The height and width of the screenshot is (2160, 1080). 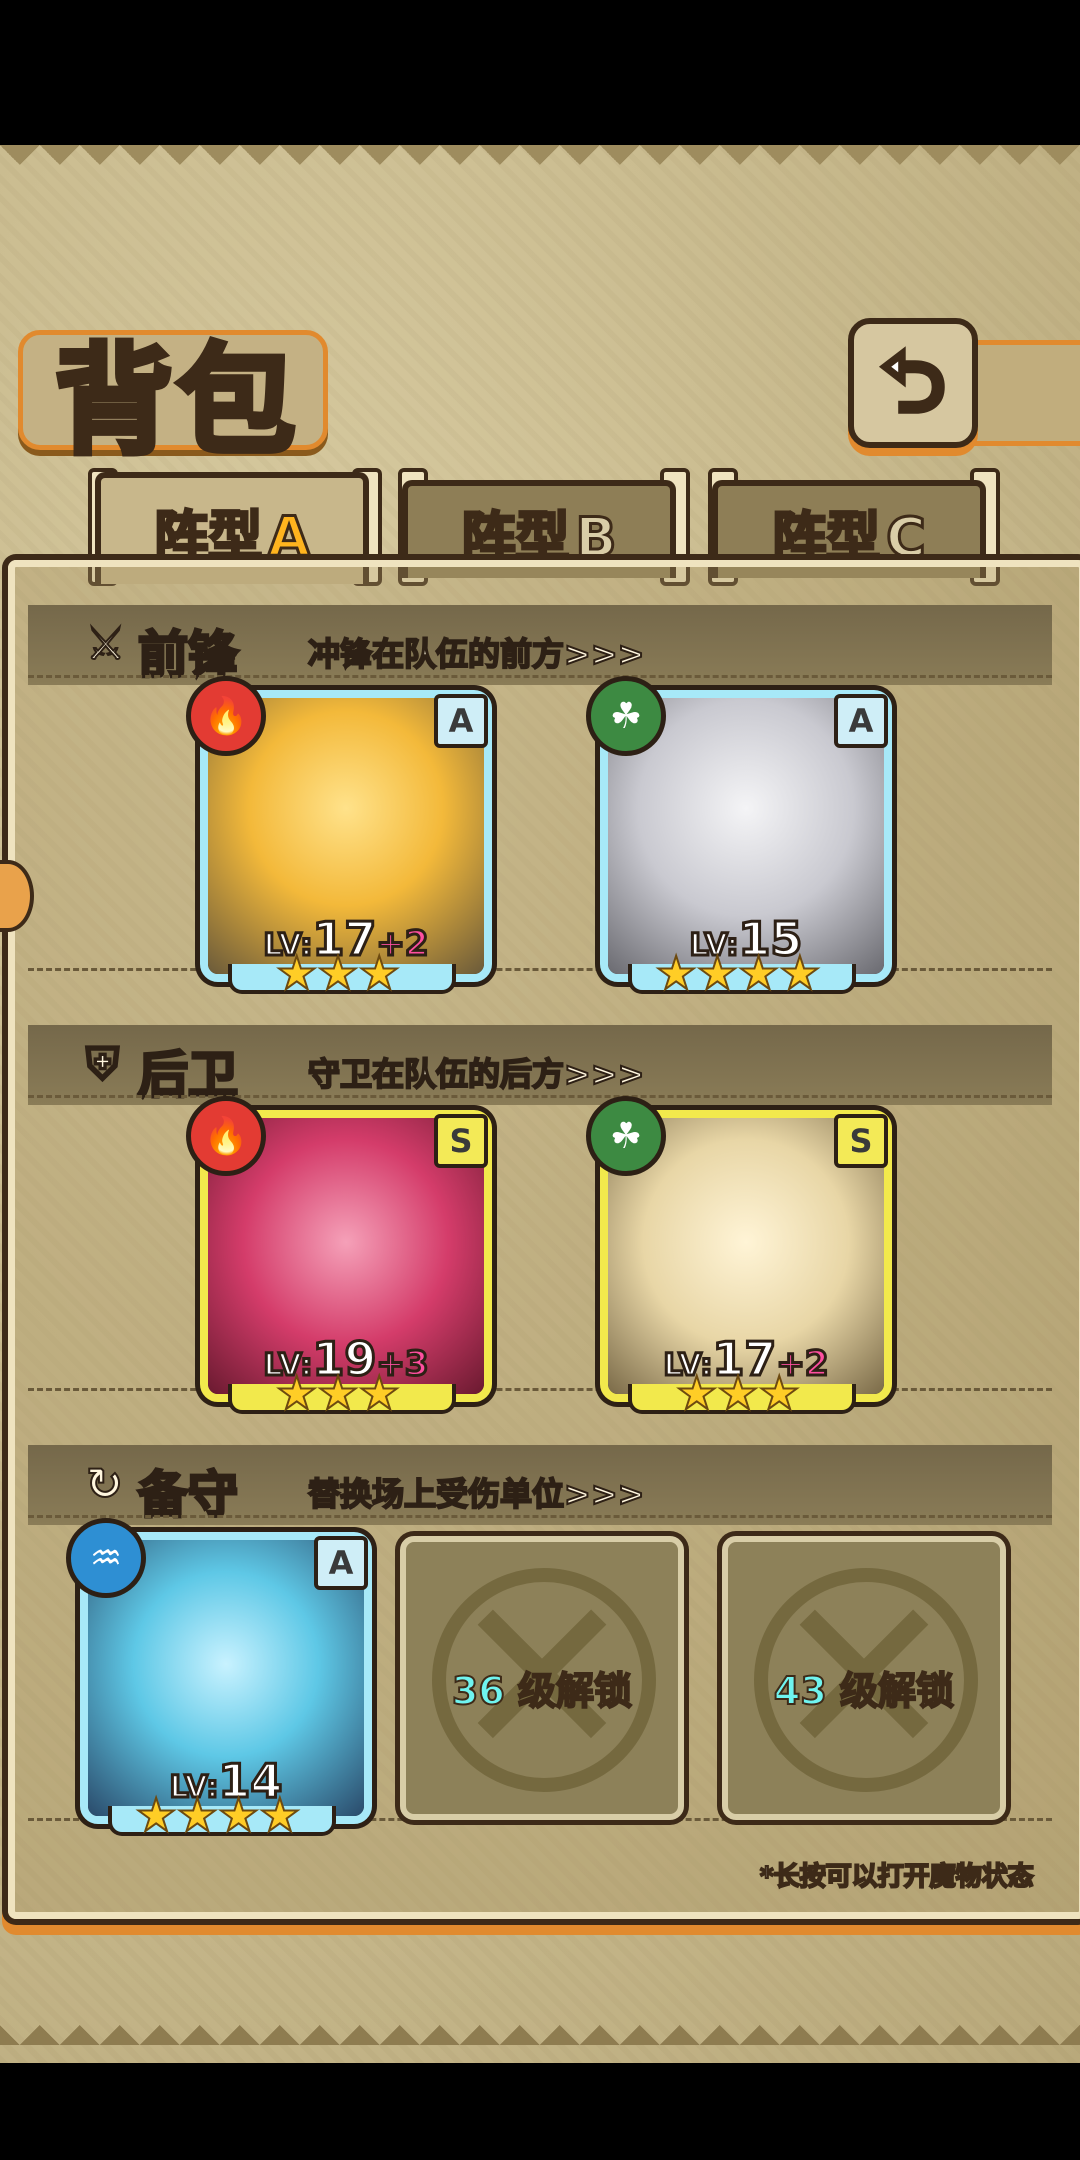 I want to click on unit-card: S 🔥 LV:19+3, so click(x=339, y=1249).